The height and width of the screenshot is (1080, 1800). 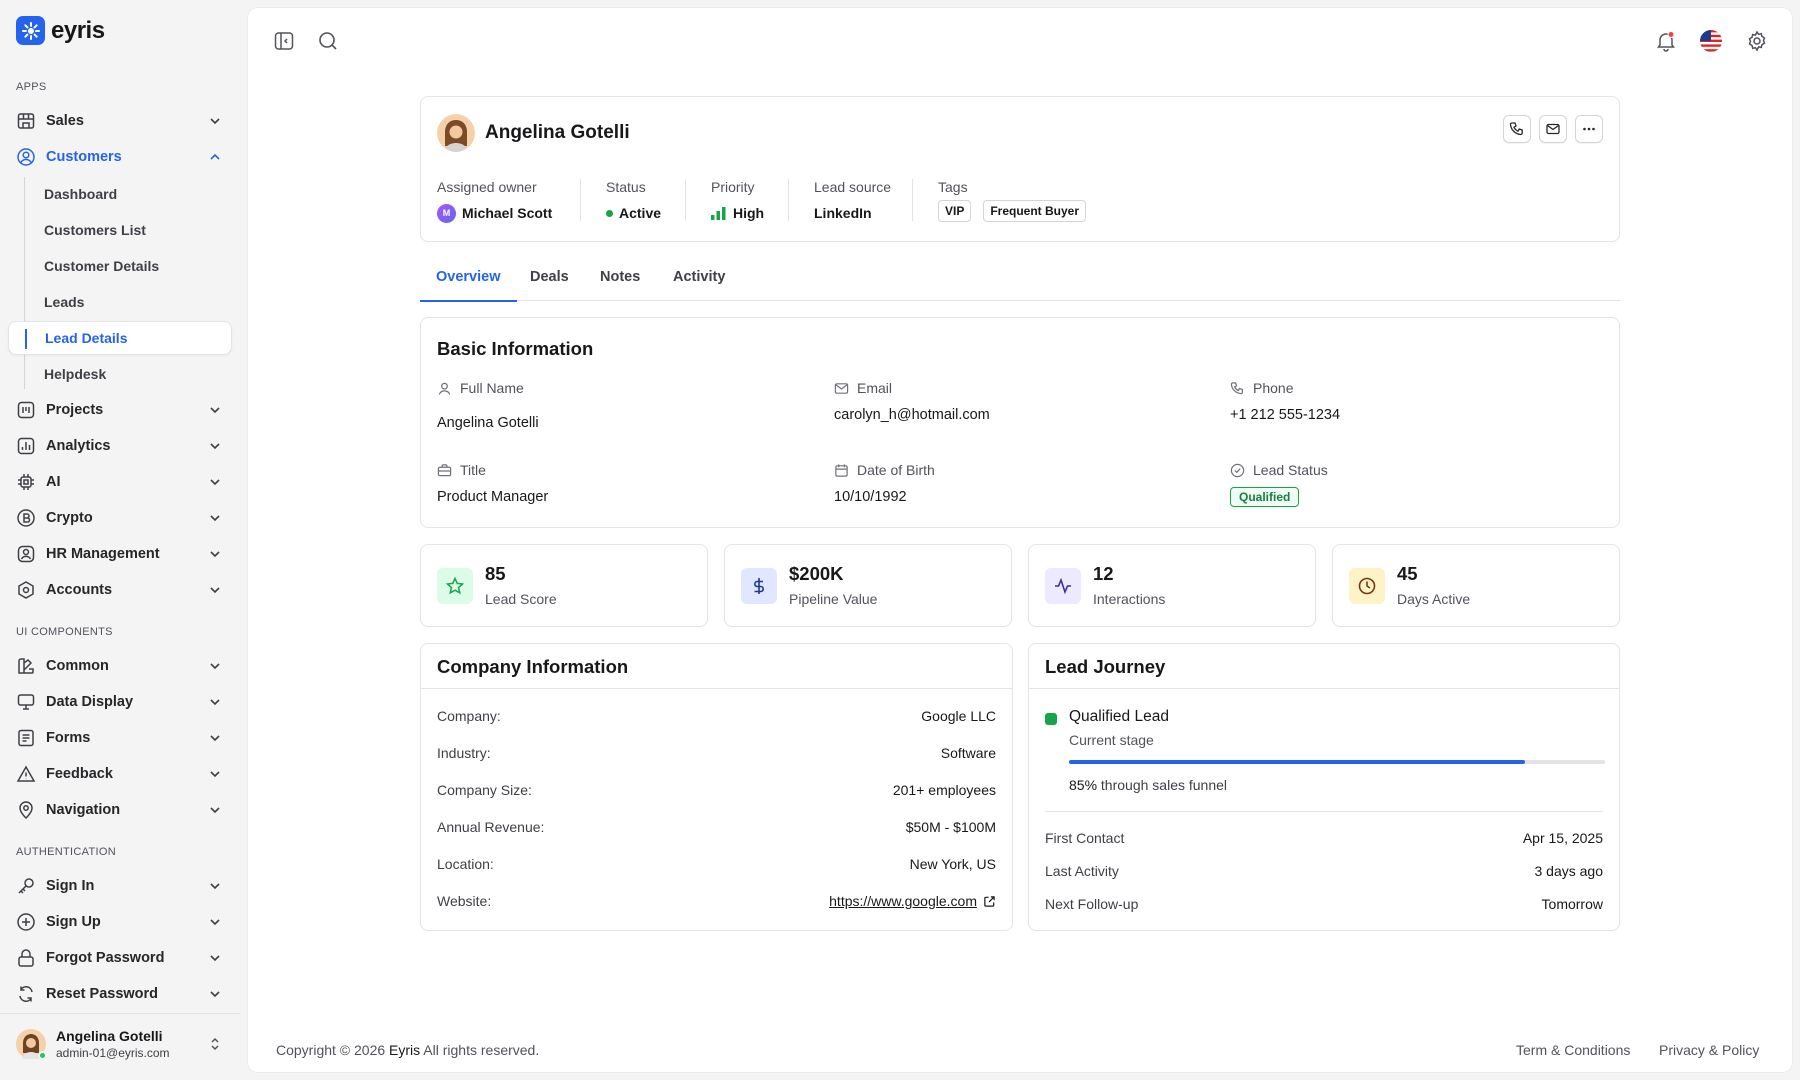 I want to click on sidebar-item-forms: Forms, so click(x=120, y=738).